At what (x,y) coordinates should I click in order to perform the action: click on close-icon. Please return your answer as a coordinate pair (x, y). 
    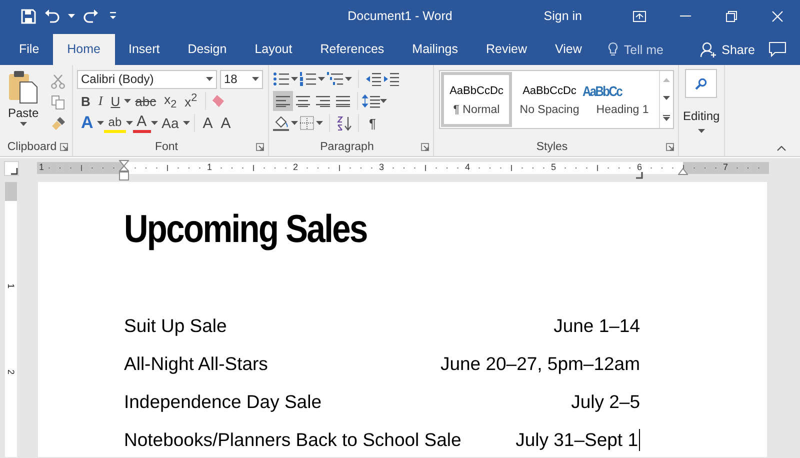
    Looking at the image, I should click on (777, 16).